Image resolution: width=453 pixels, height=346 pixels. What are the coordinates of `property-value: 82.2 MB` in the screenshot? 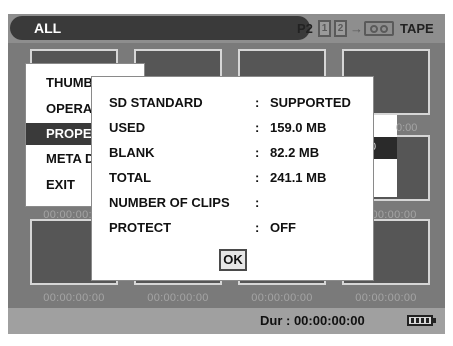 It's located at (295, 152).